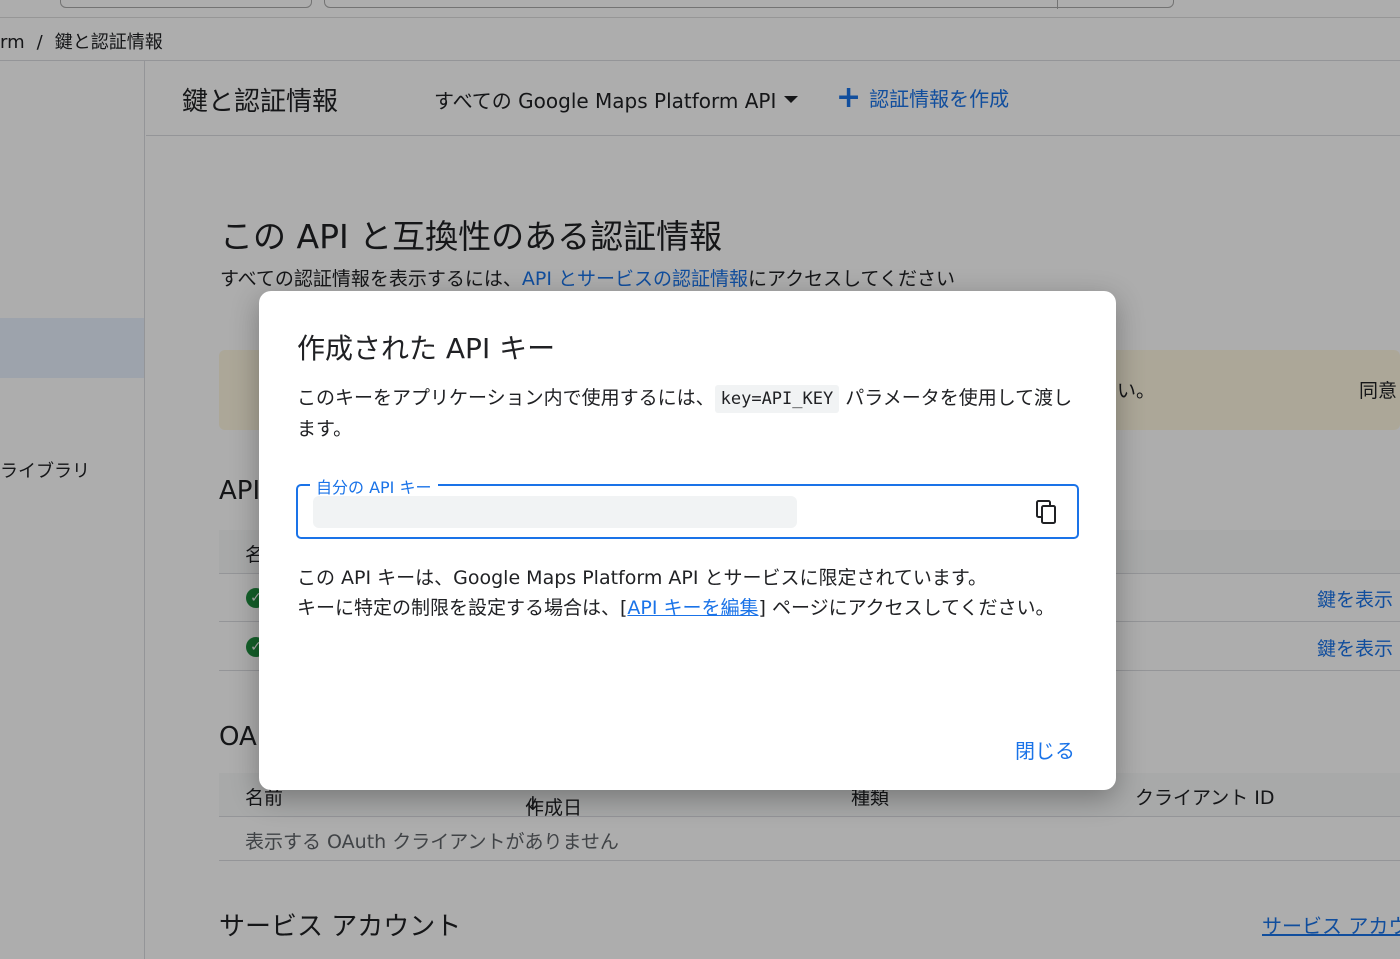 Image resolution: width=1400 pixels, height=959 pixels. I want to click on copy-icon, so click(1046, 512).